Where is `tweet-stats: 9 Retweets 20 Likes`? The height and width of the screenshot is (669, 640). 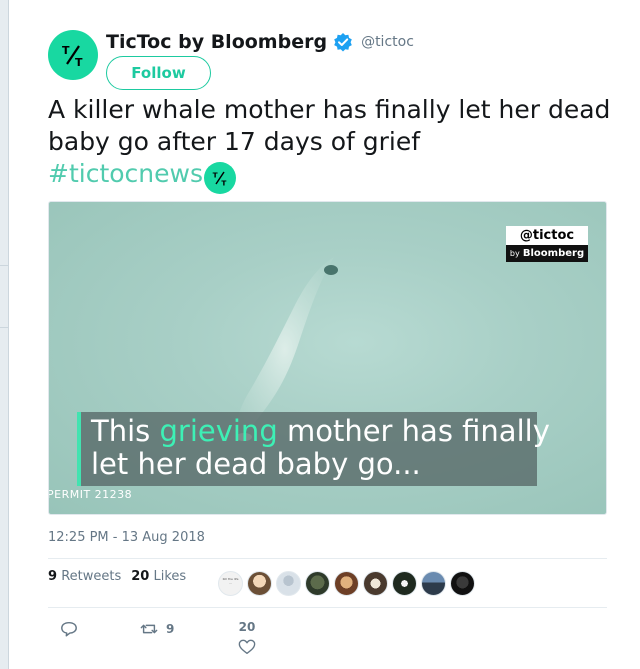 tweet-stats: 9 Retweets 20 Likes is located at coordinates (122, 576).